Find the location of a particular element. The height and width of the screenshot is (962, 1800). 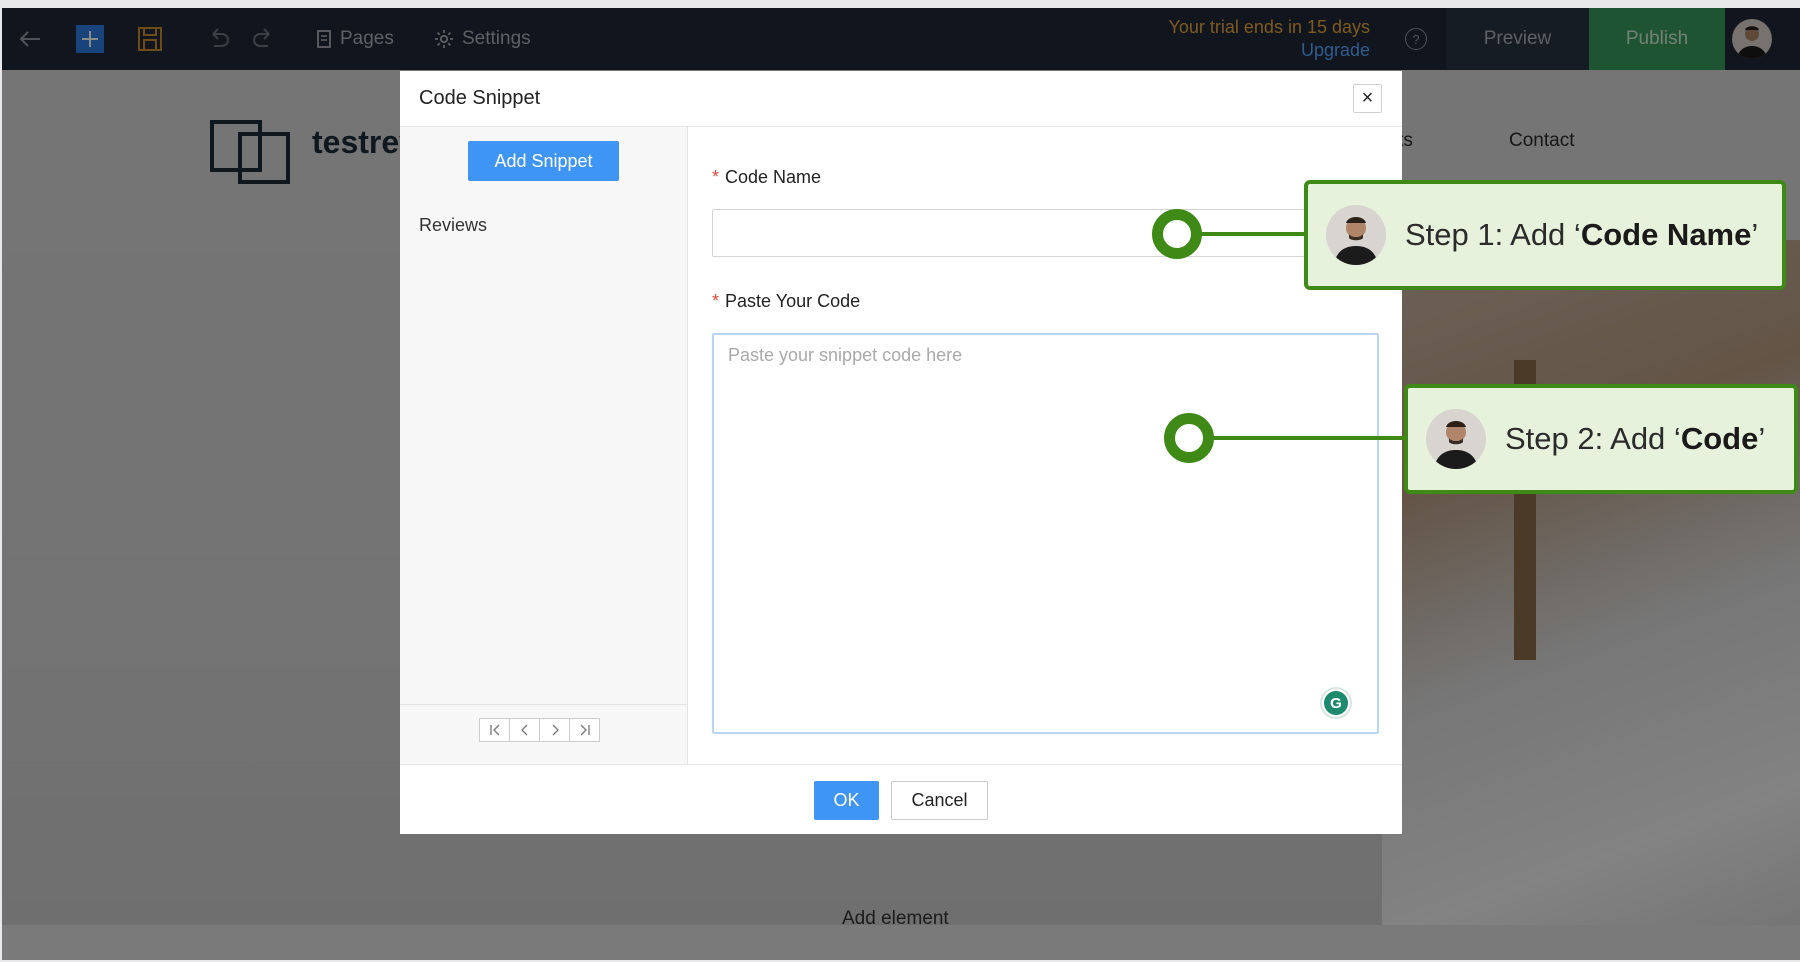

divider is located at coordinates (543, 704).